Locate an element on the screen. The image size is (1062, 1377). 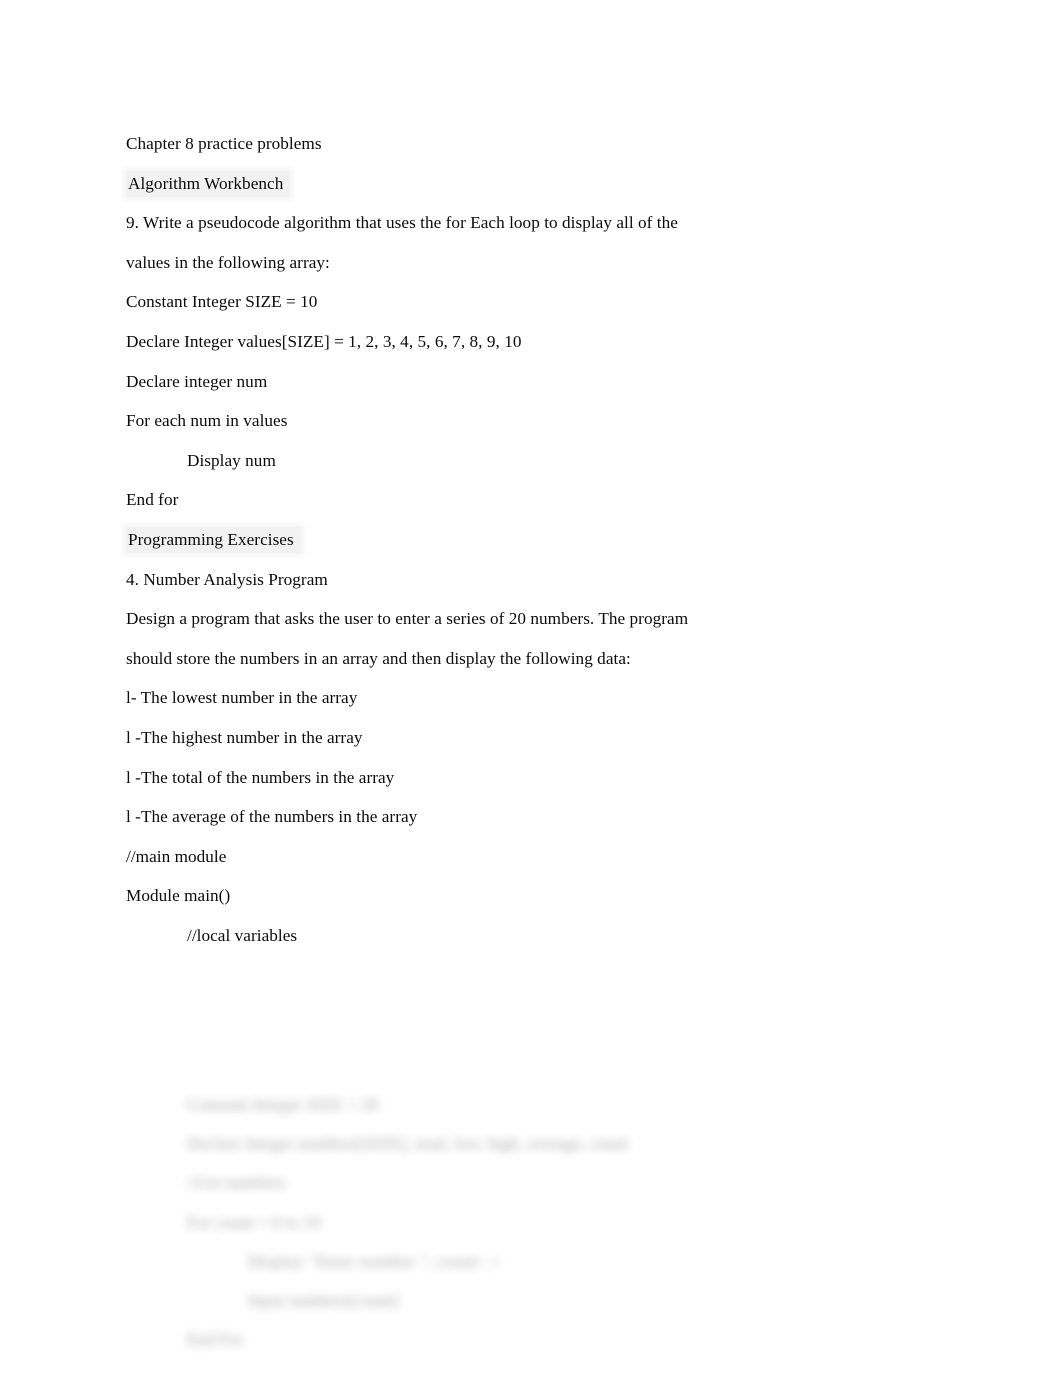
pseudocode-for-each: For each num in values is located at coordinates (207, 421).